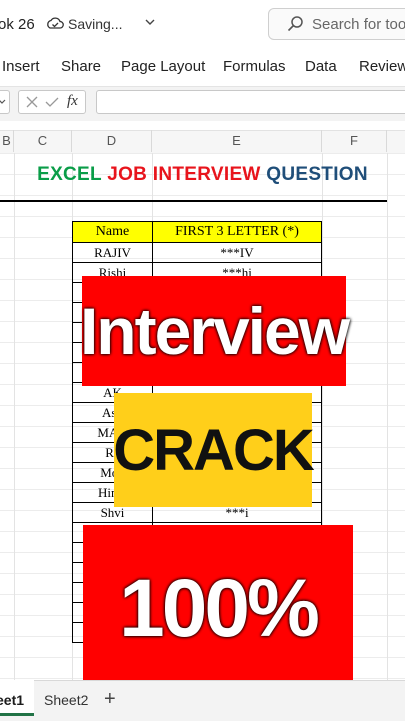  What do you see at coordinates (12, 700) in the screenshot?
I see `sheet1-tab-label: eet1` at bounding box center [12, 700].